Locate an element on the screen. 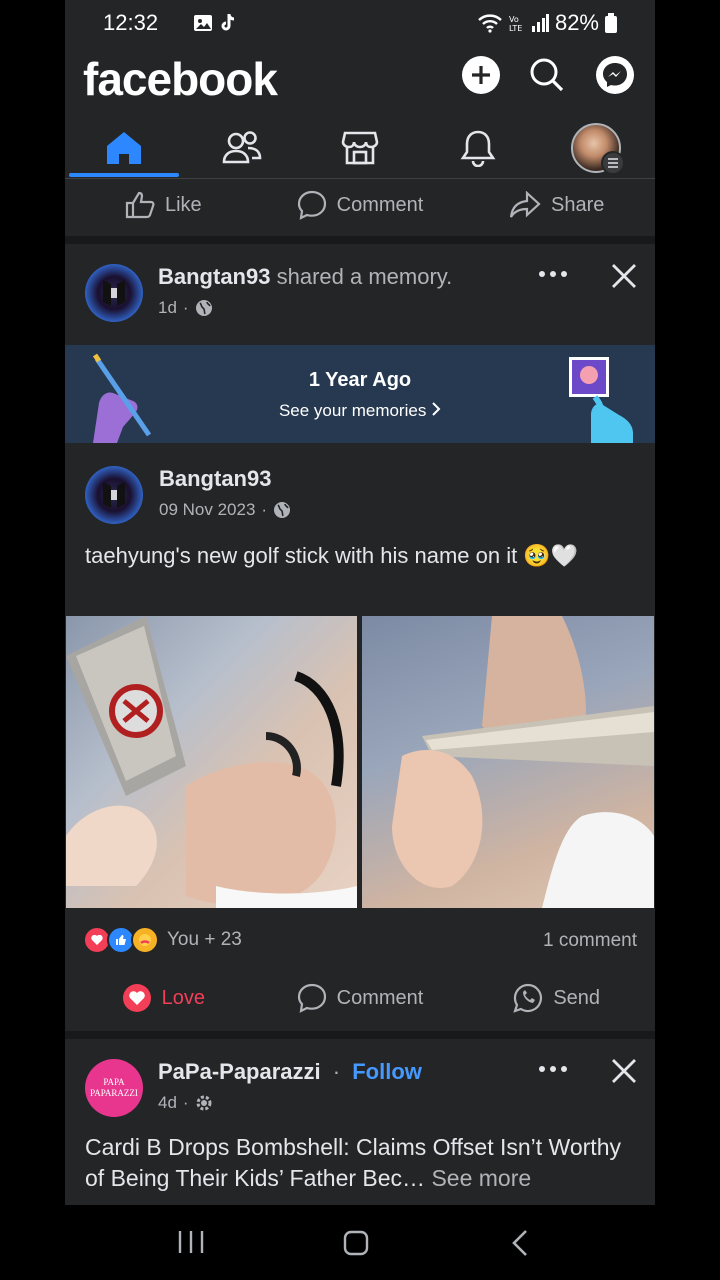 The image size is (720, 1280). original-post-date: 09 Nov 2023 is located at coordinates (207, 509).